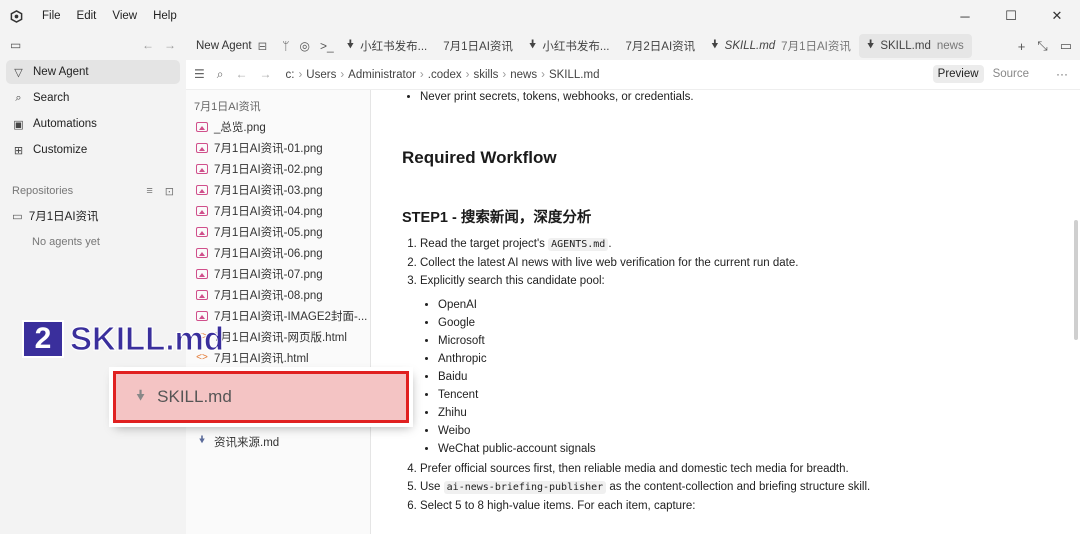 Image resolution: width=1080 pixels, height=534 pixels. Describe the element at coordinates (263, 46) in the screenshot. I see `save-icon: ⊟` at that location.